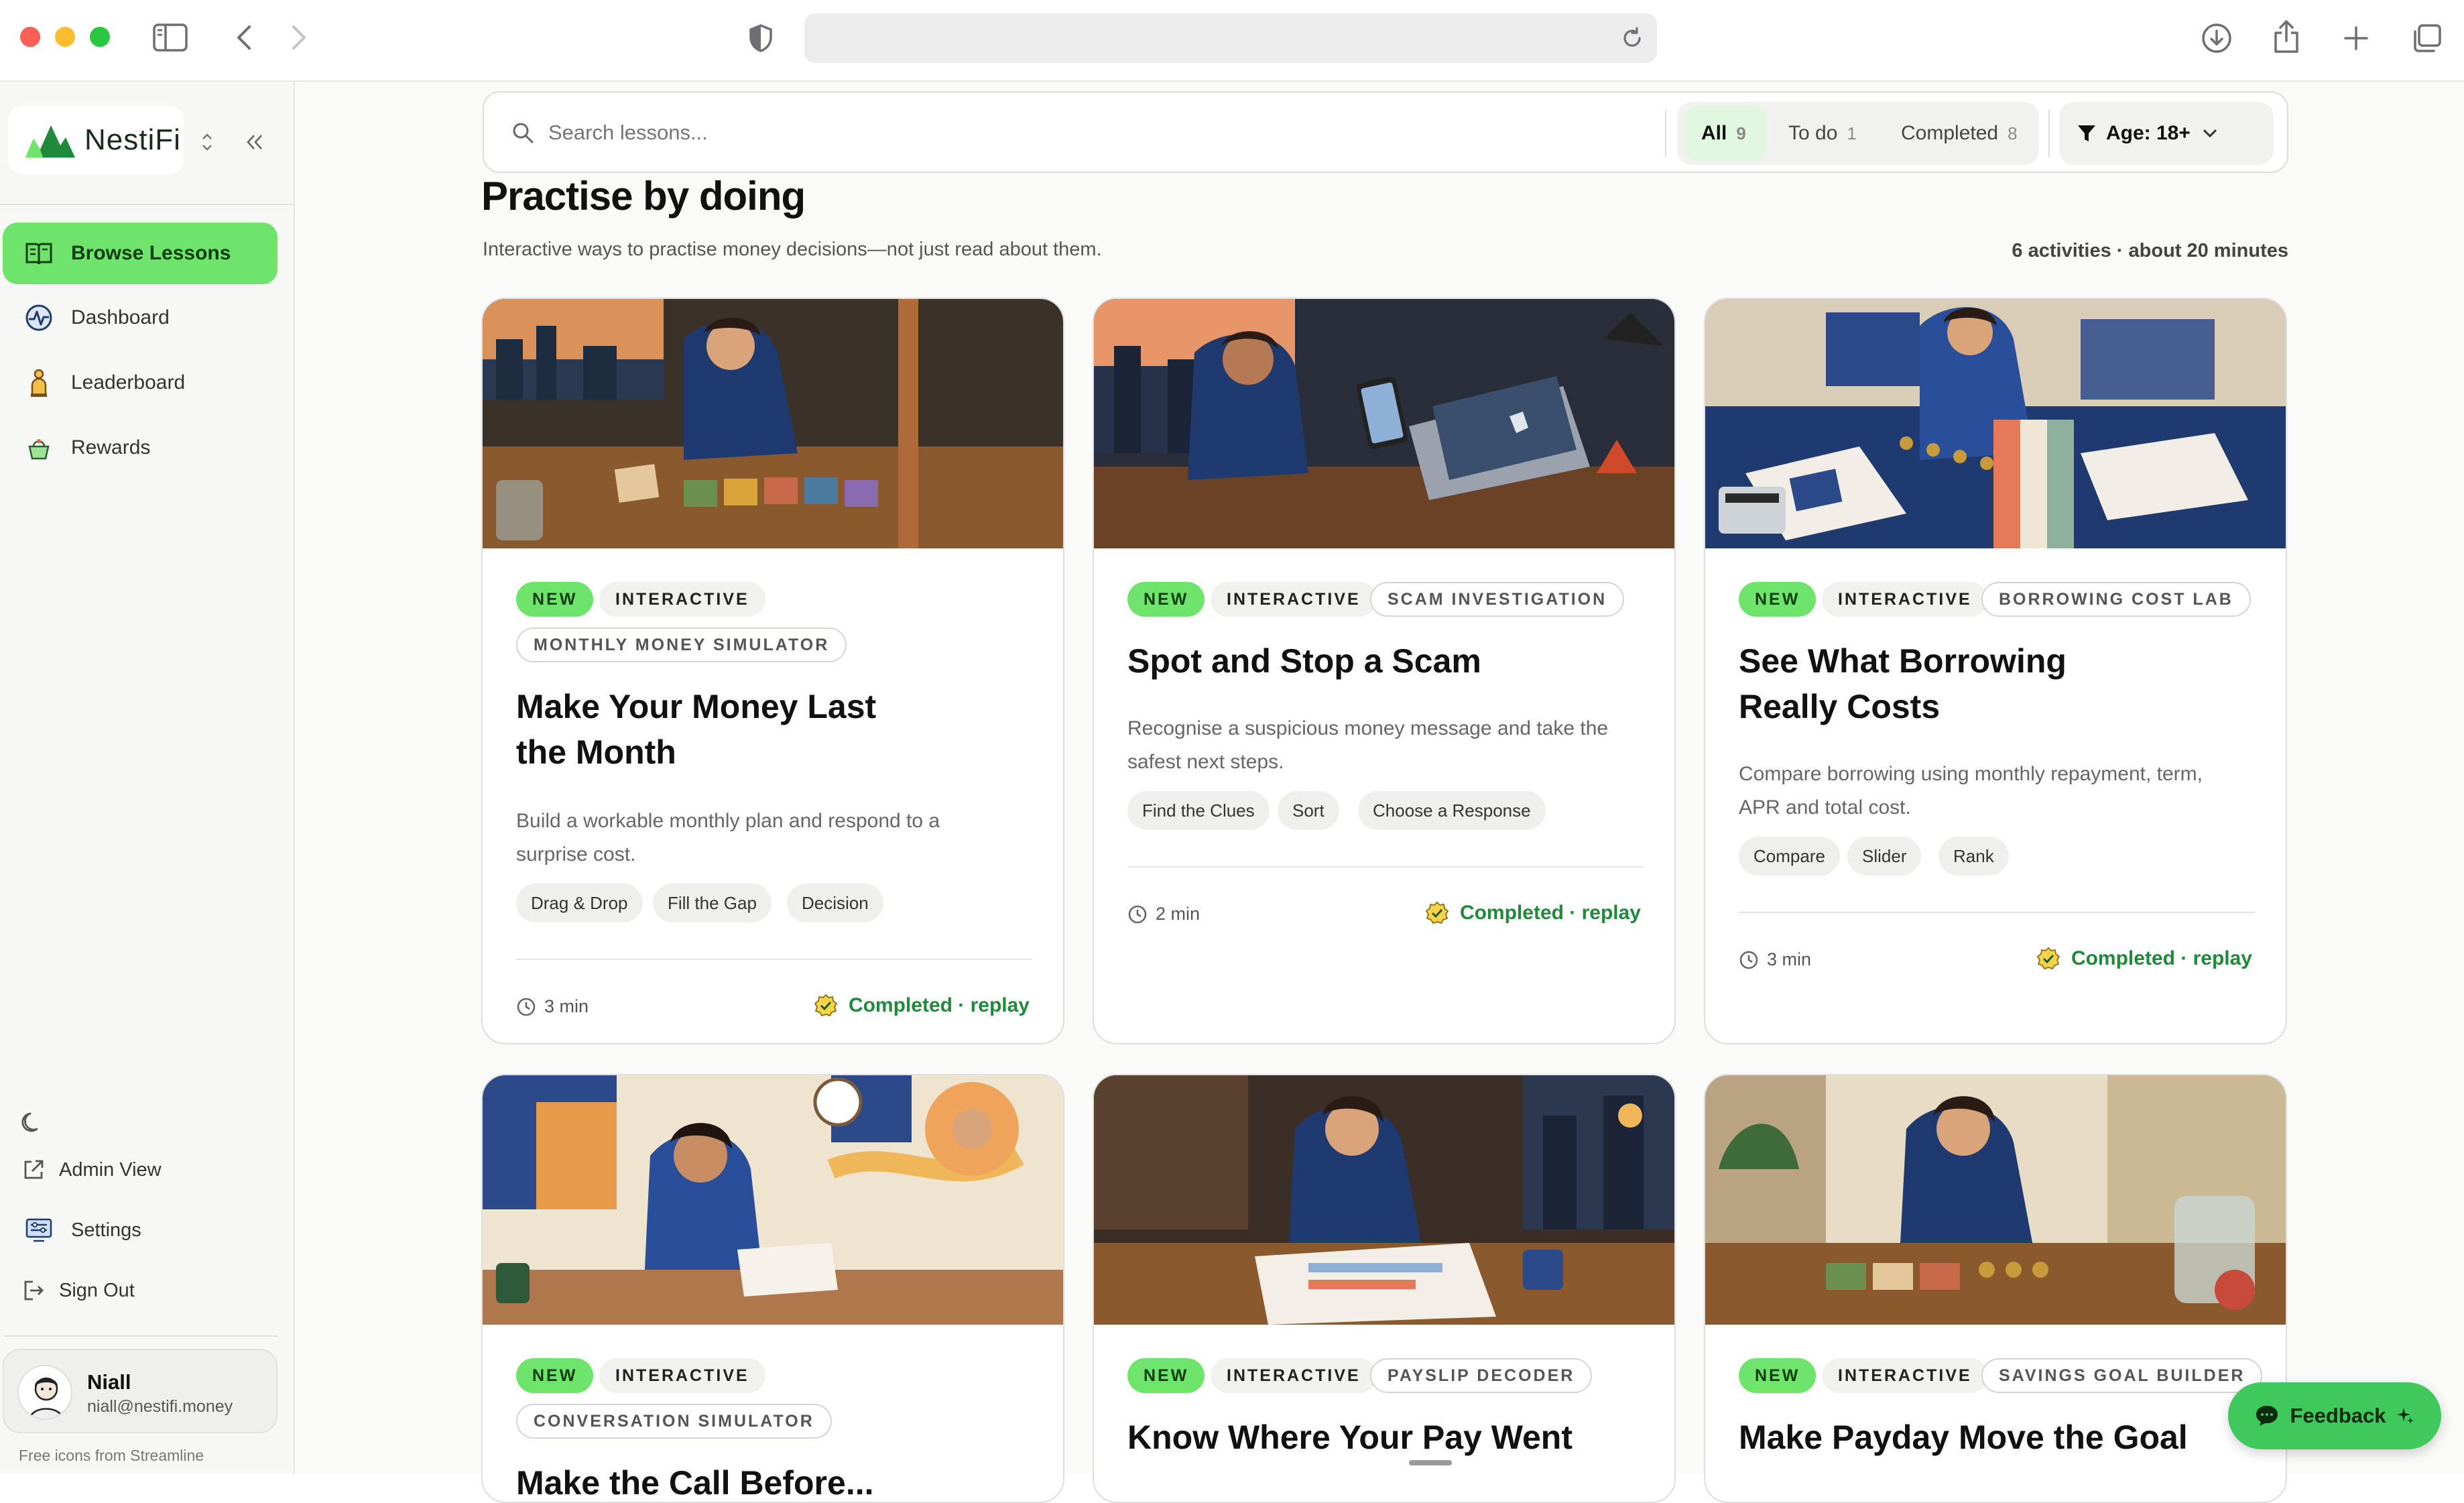  Describe the element at coordinates (1632, 38) in the screenshot. I see `reload-icon` at that location.